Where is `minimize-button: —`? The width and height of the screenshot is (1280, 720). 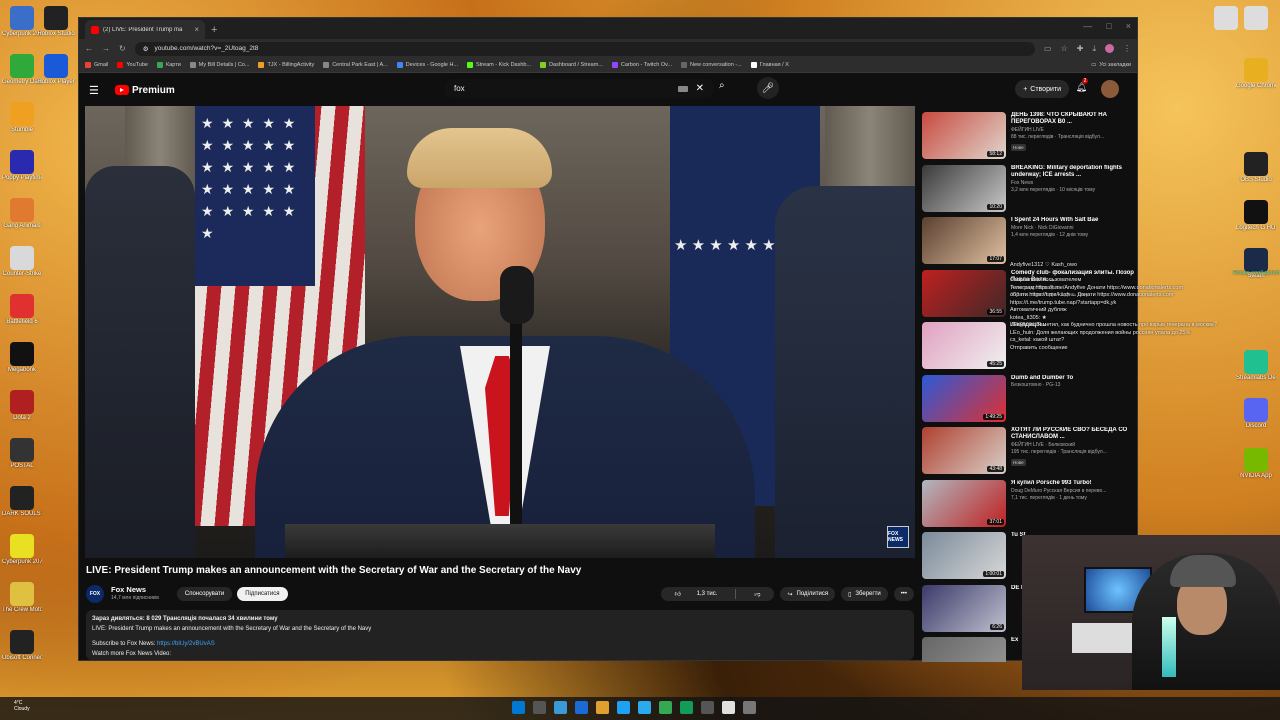
minimize-button: — is located at coordinates (1087, 26).